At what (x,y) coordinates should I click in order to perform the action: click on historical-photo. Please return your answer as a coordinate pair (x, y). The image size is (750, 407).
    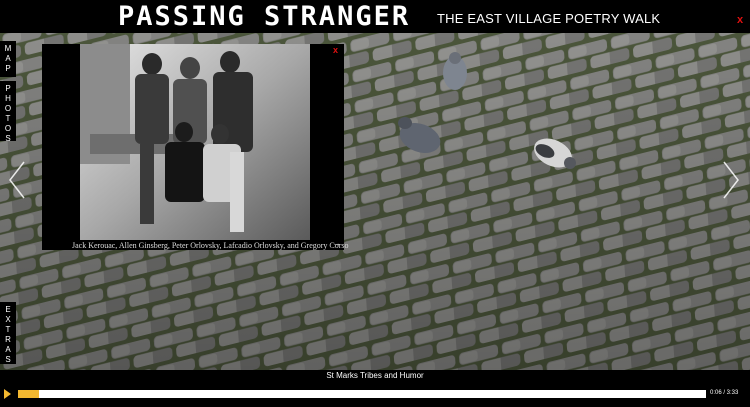
    Looking at the image, I should click on (195, 142).